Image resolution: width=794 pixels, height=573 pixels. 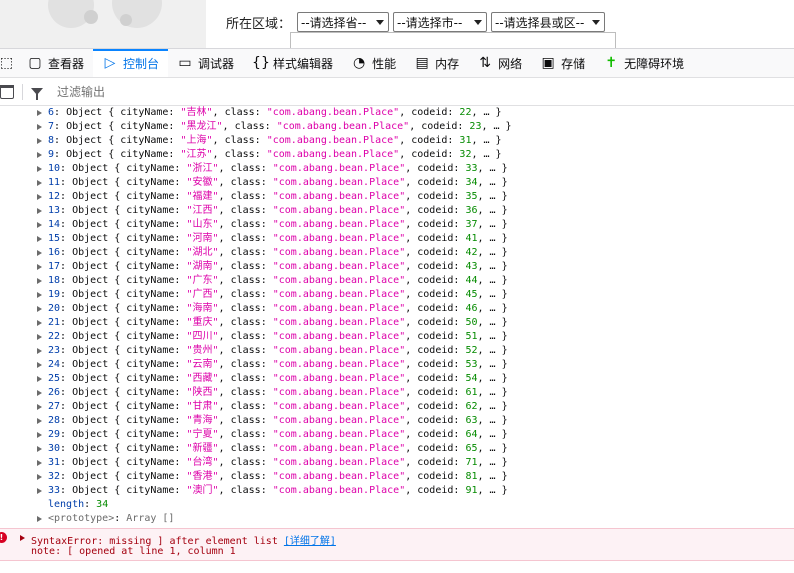 I want to click on city-name-value: 安徽, so click(x=202, y=182).